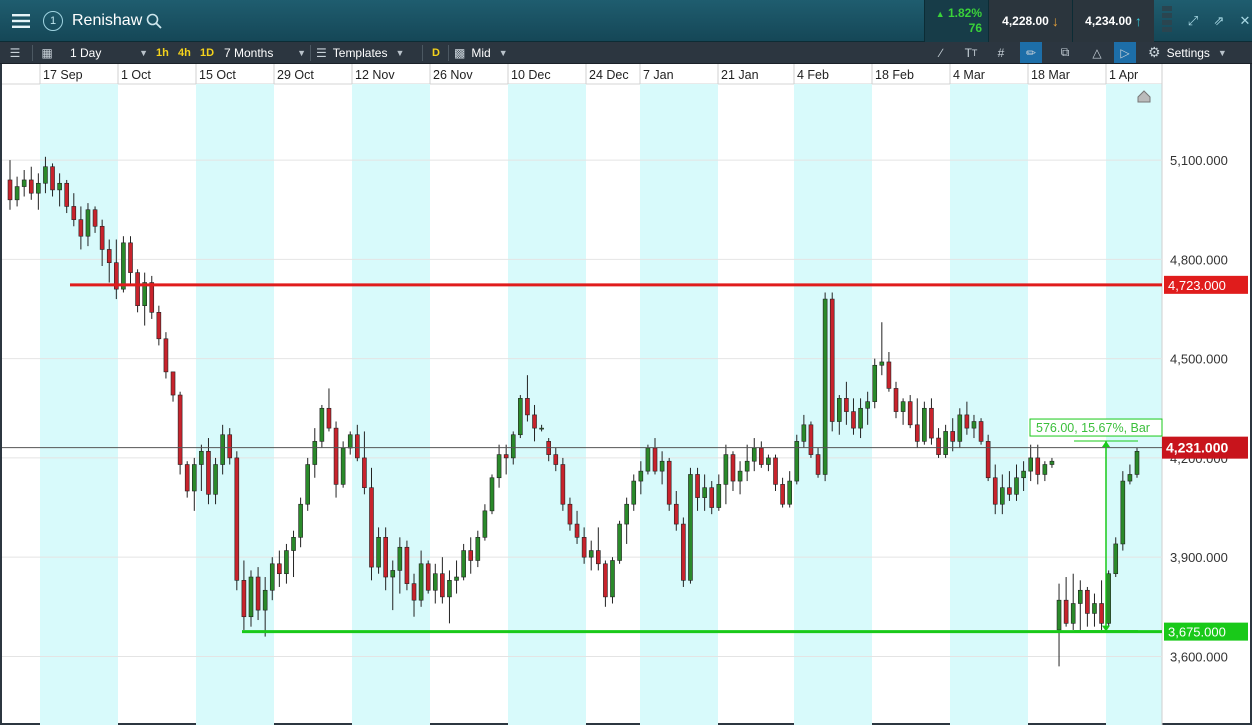 The width and height of the screenshot is (1252, 725). Describe the element at coordinates (107, 21) in the screenshot. I see `instrument-title: Renishaw` at that location.